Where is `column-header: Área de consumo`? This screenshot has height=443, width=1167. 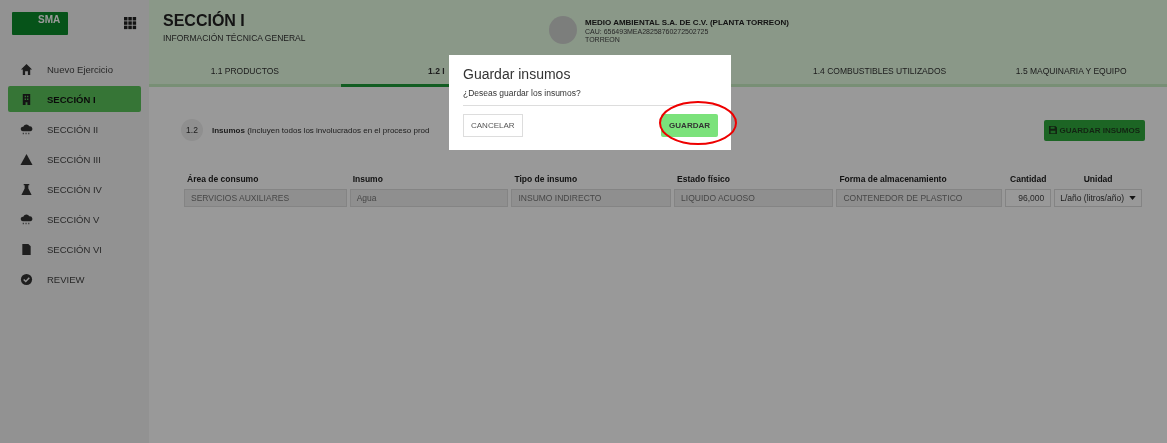
column-header: Área de consumo is located at coordinates (223, 179).